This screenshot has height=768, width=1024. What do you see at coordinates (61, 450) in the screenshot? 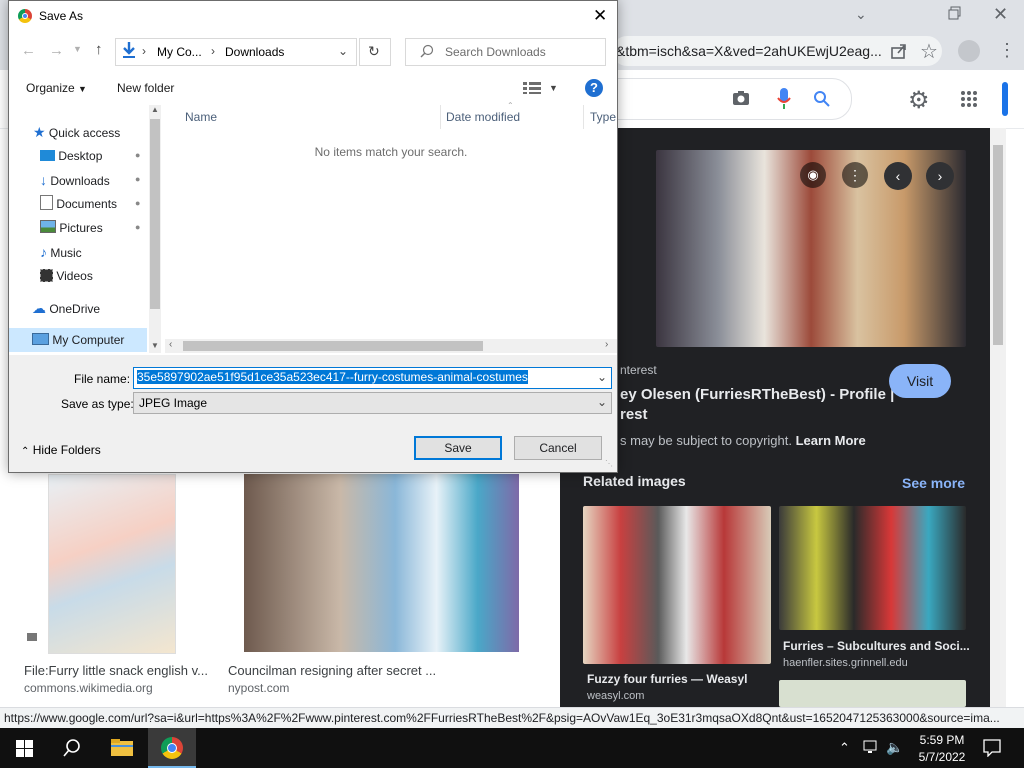
I see `hide-folders-button: ⌃ Hide Folders` at bounding box center [61, 450].